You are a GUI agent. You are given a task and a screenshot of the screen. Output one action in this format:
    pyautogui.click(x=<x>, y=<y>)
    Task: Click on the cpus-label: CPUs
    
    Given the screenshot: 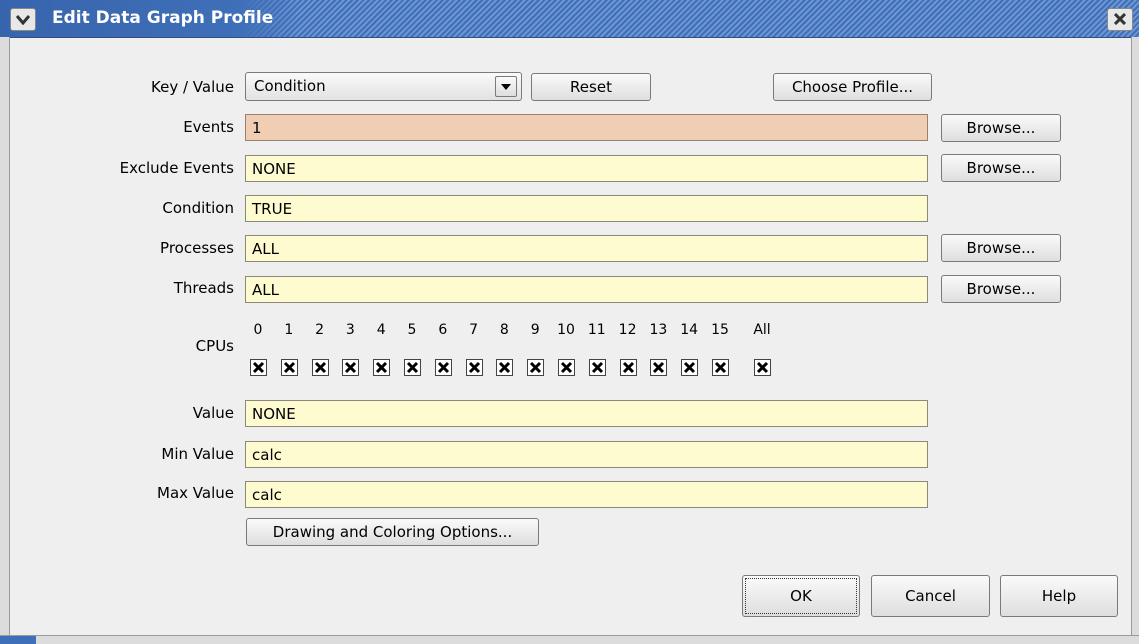 What is the action you would take?
    pyautogui.click(x=214, y=346)
    